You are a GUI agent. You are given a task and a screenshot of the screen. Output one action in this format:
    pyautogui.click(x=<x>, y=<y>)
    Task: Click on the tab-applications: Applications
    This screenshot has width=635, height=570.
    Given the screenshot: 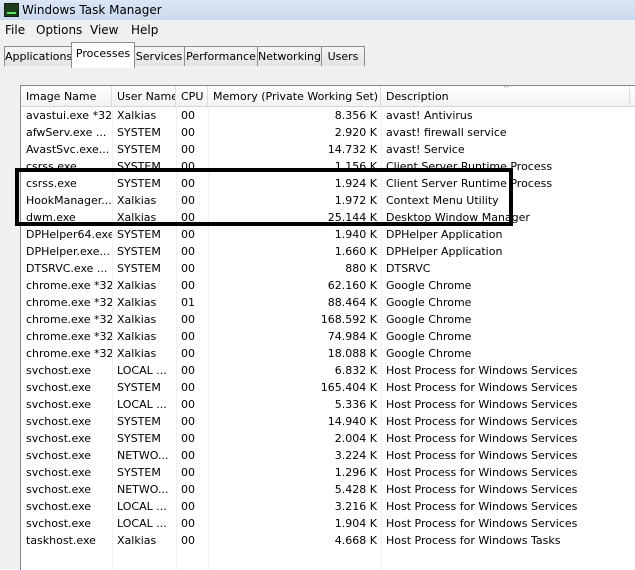 What is the action you would take?
    pyautogui.click(x=38, y=56)
    